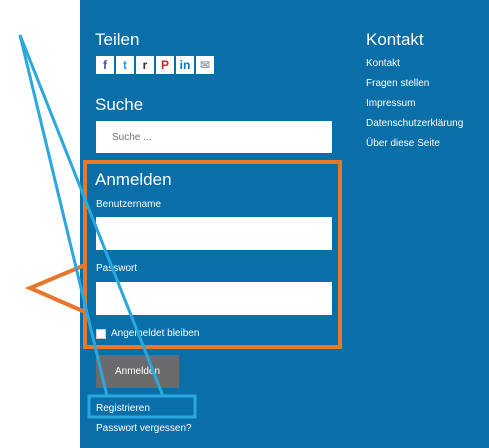  Describe the element at coordinates (133, 179) in the screenshot. I see `login-heading: Anmelden` at that location.